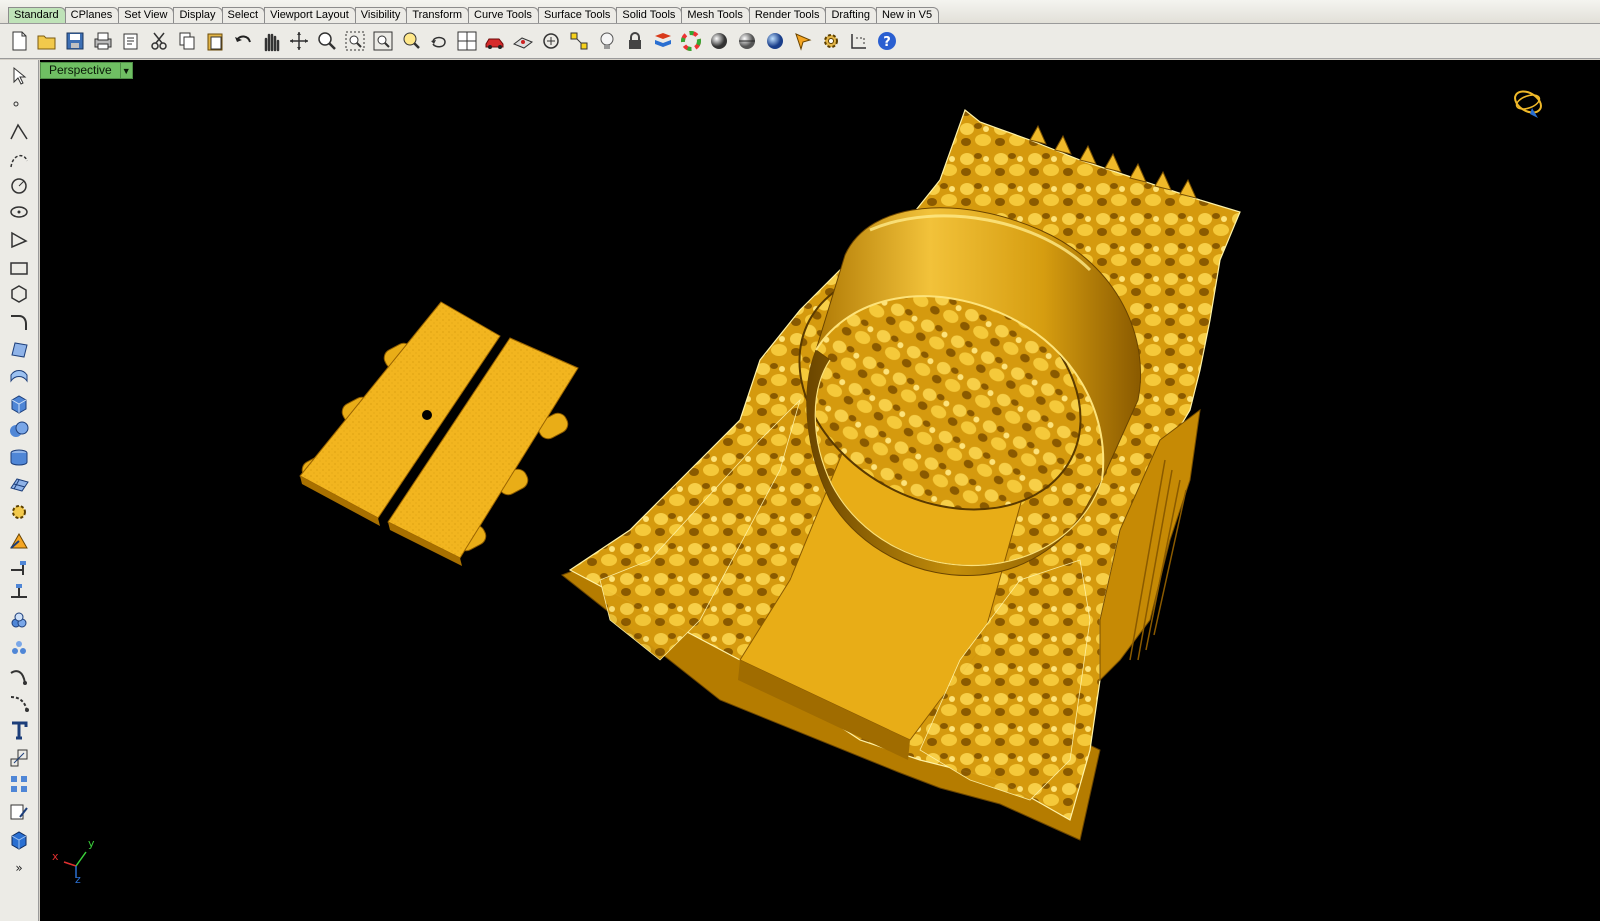  Describe the element at coordinates (19, 186) in the screenshot. I see `circle-icon` at that location.